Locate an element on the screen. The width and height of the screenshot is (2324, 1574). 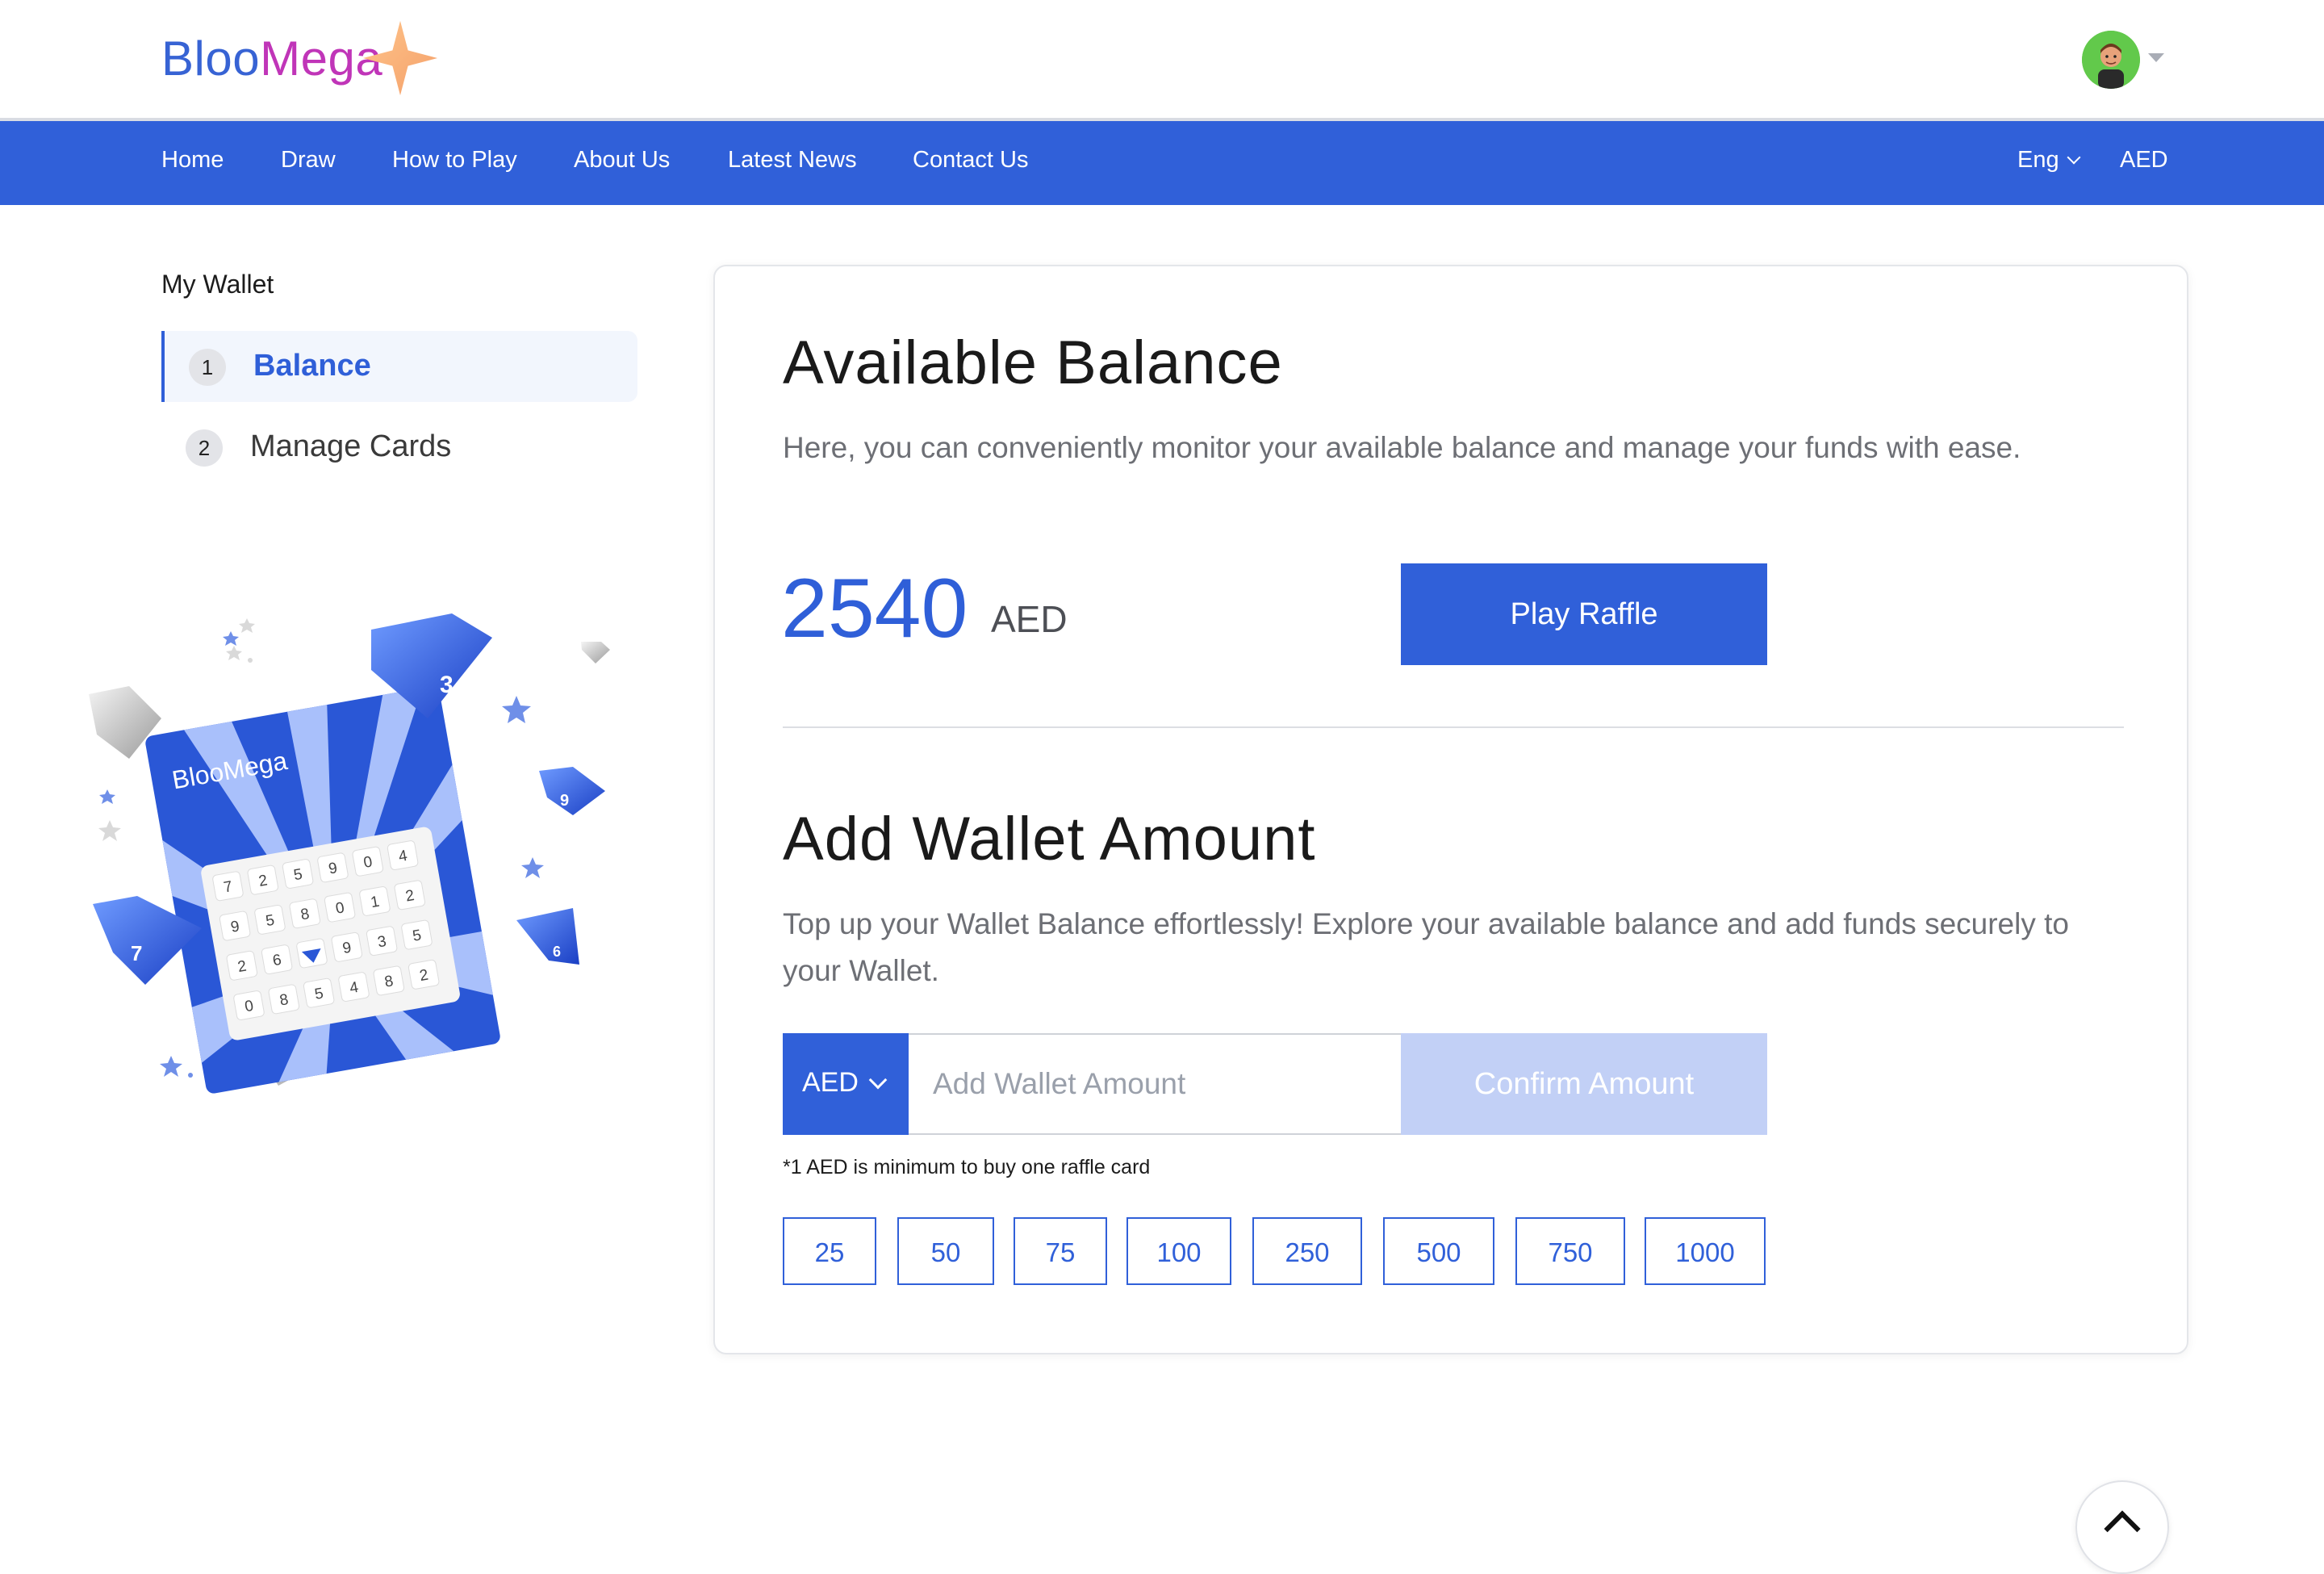
quick-amount-750: 750 is located at coordinates (1570, 1251).